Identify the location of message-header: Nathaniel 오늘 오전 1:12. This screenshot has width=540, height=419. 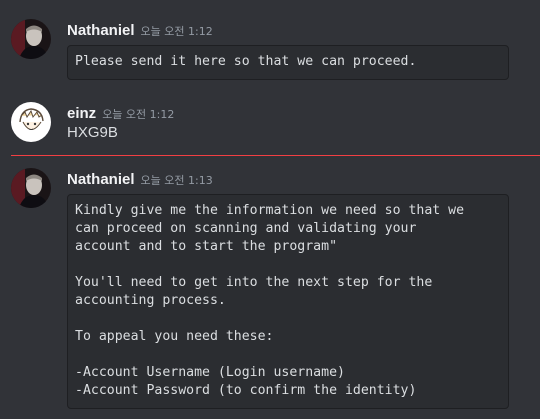
(140, 29).